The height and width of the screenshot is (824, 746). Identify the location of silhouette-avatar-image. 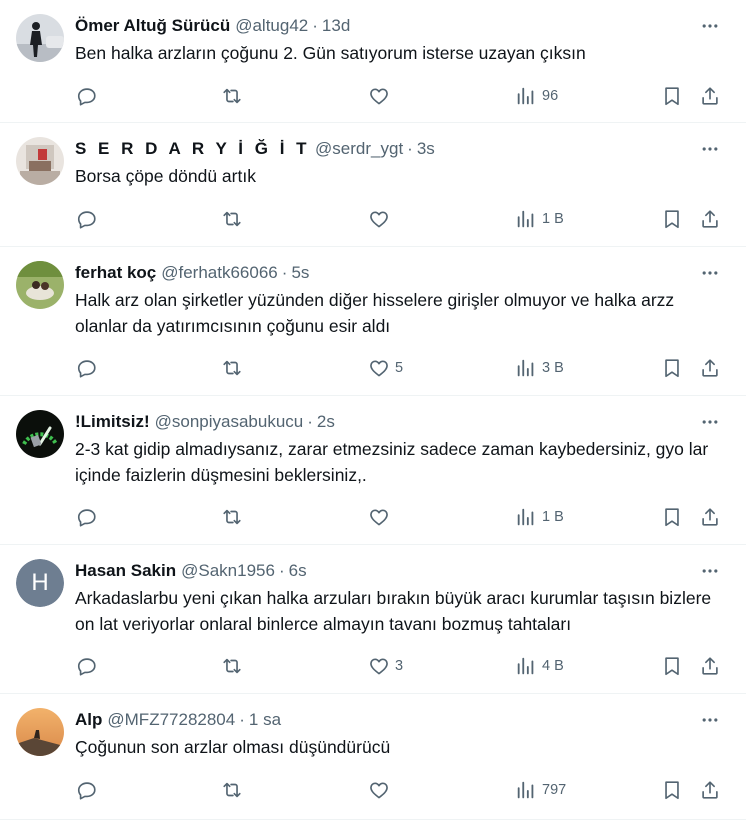
(40, 38).